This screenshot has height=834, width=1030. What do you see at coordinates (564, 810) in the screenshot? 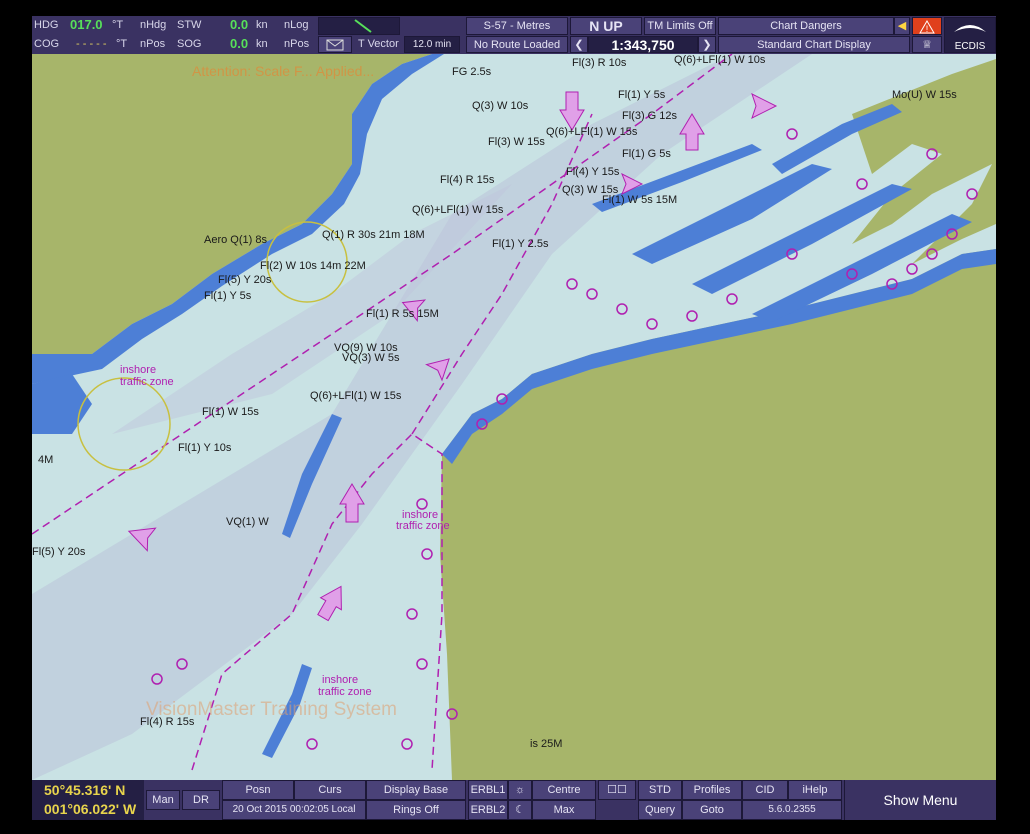
I see `max-button: Max` at bounding box center [564, 810].